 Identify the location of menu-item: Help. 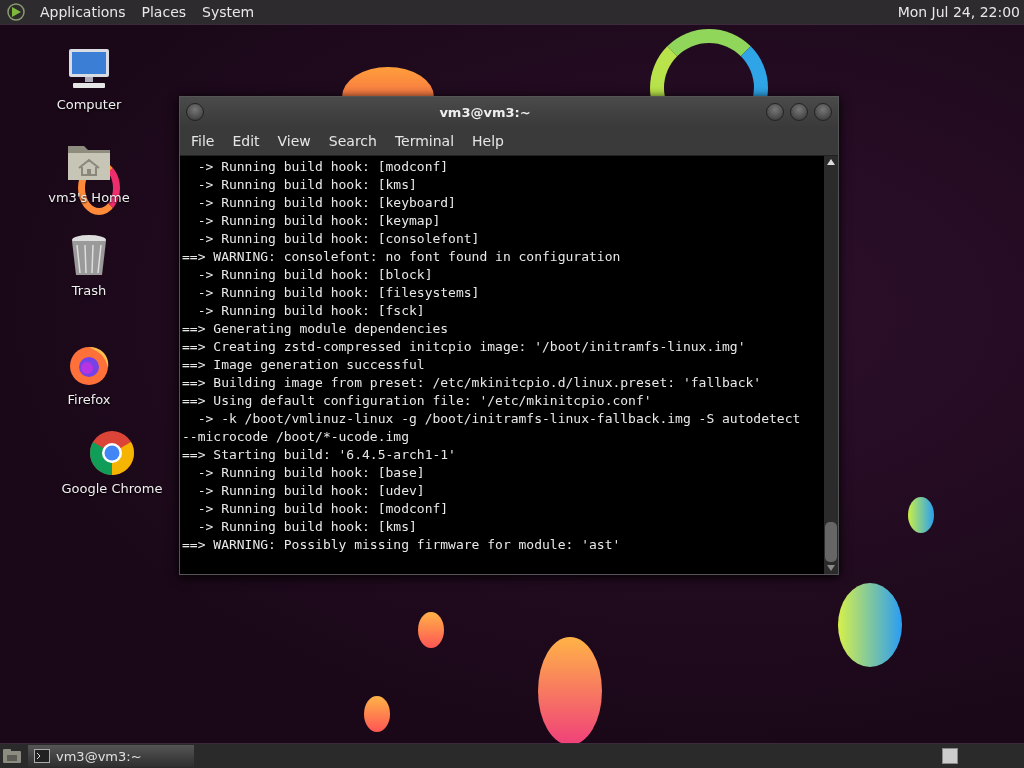
(488, 141).